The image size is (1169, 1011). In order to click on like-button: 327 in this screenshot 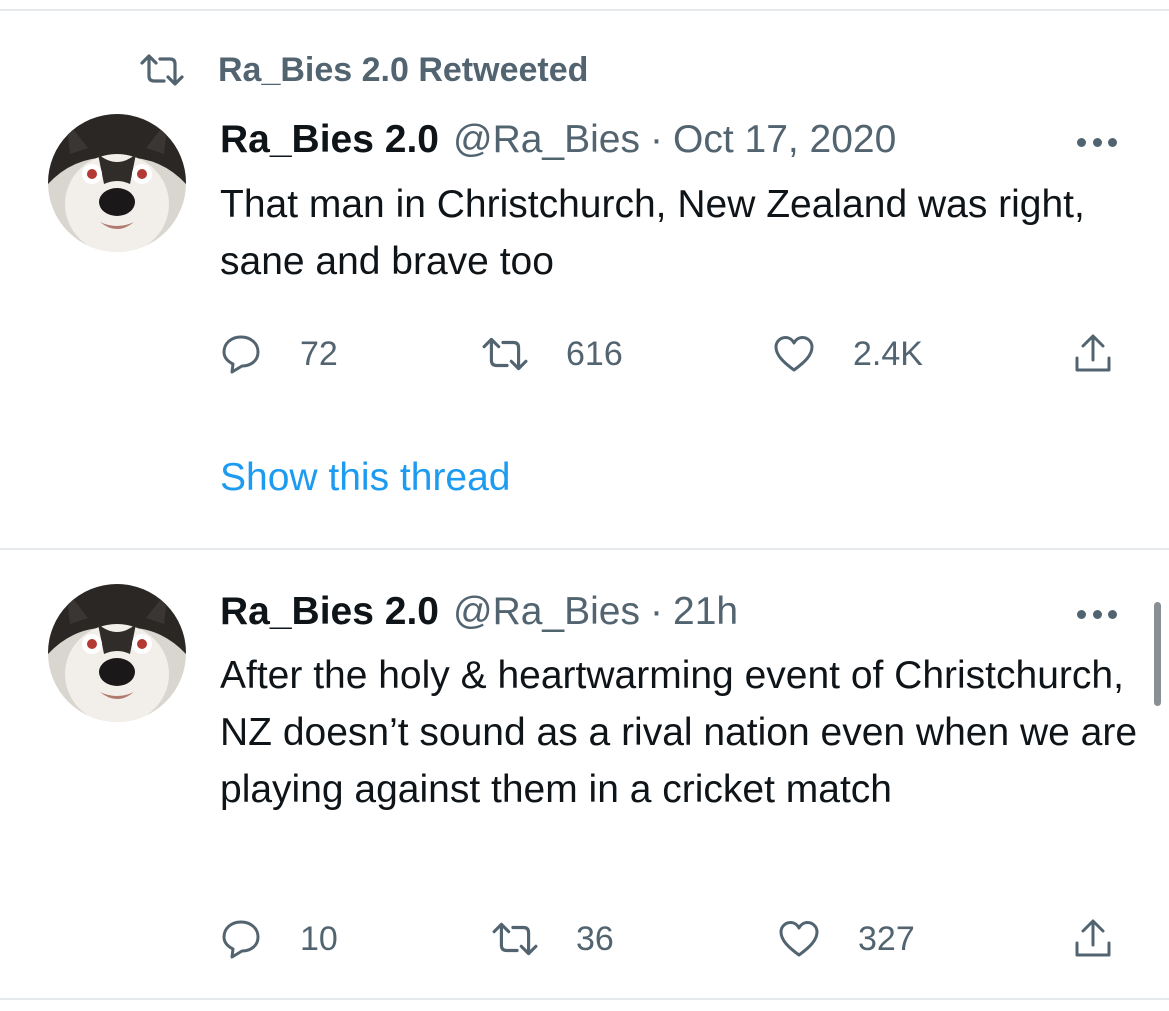, I will do `click(846, 939)`.